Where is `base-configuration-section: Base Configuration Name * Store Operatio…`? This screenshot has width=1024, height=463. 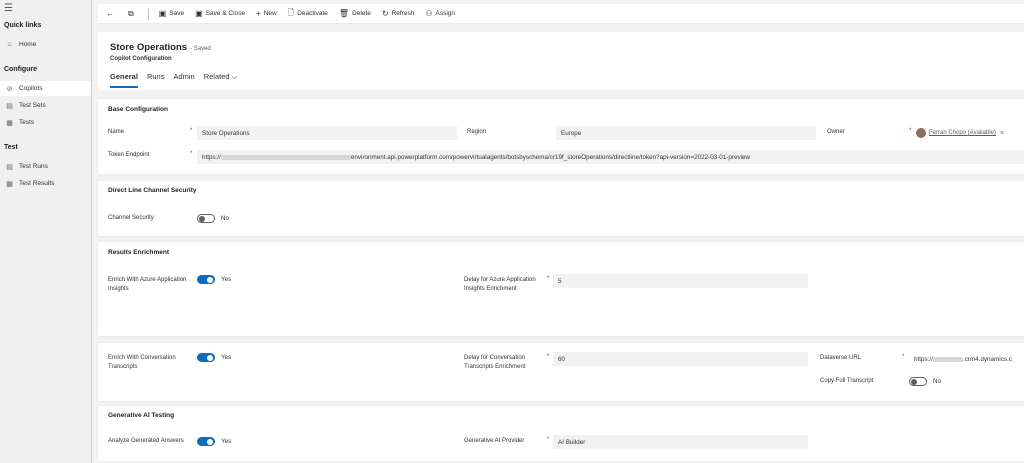
base-configuration-section: Base Configuration Name * Store Operatio… is located at coordinates (561, 136).